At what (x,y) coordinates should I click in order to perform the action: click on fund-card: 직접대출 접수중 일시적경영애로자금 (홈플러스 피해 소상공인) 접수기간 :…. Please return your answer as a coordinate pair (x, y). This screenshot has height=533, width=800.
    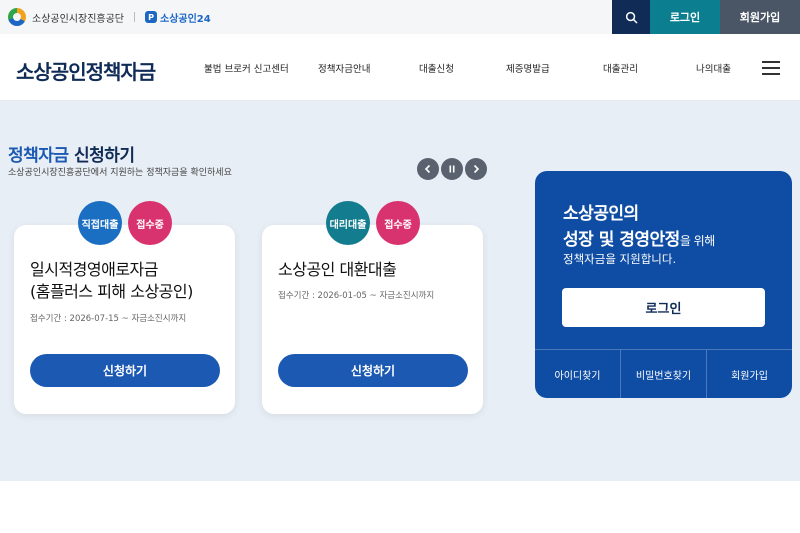
    Looking at the image, I should click on (124, 307).